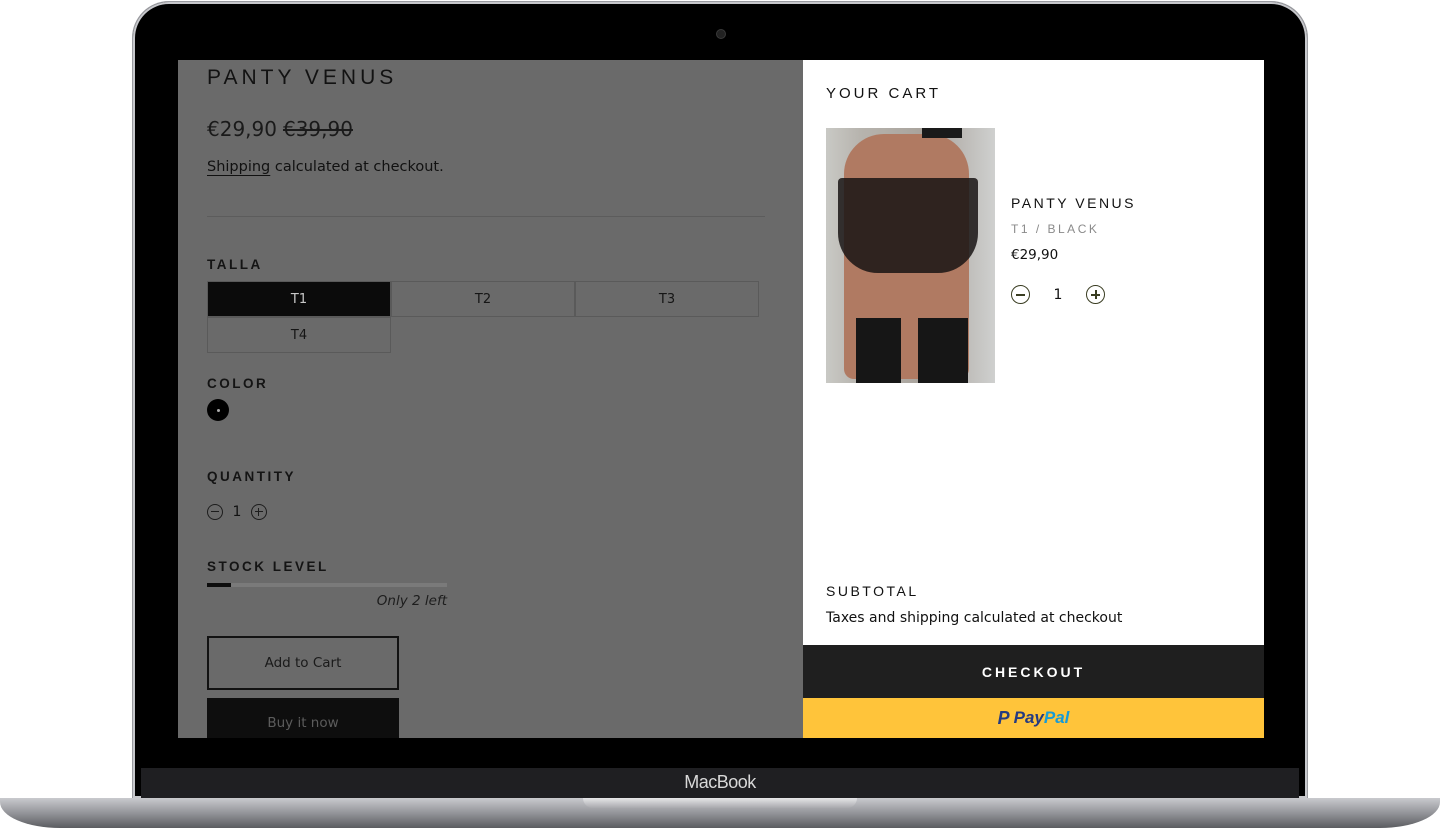 The height and width of the screenshot is (828, 1440). Describe the element at coordinates (1055, 229) in the screenshot. I see `cart-item-variant: T1 / BLACK` at that location.